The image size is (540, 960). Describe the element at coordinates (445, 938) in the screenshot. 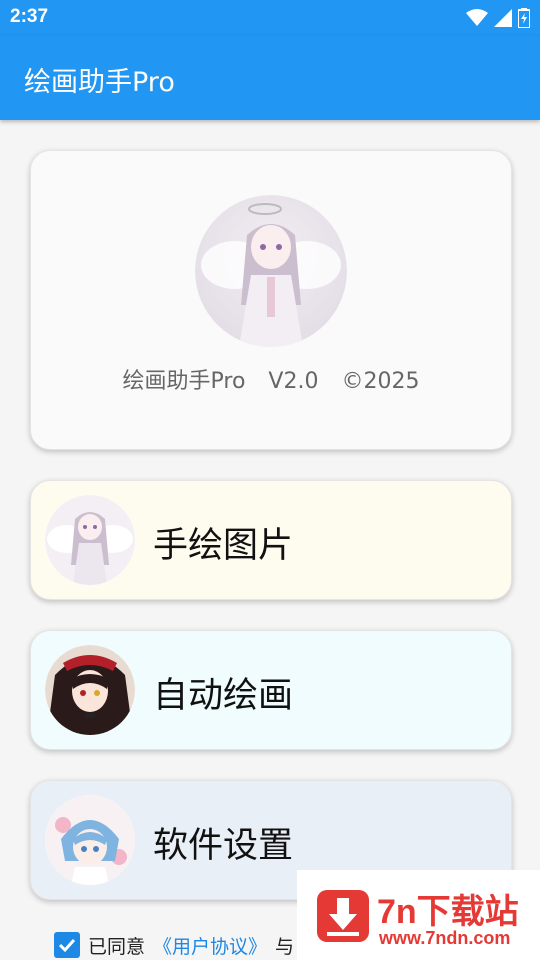

I see `watermark-url: www.7ndn.com` at that location.